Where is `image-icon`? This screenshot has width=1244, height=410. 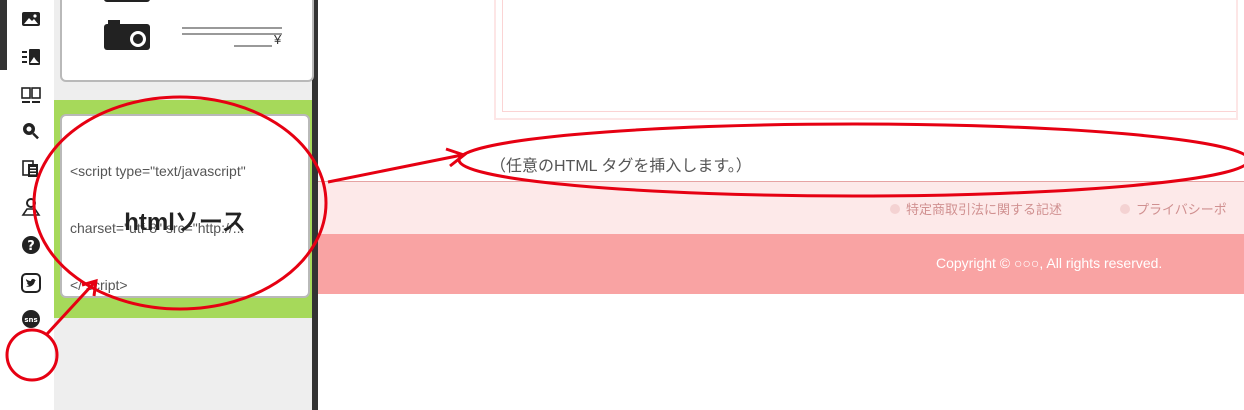 image-icon is located at coordinates (31, 19).